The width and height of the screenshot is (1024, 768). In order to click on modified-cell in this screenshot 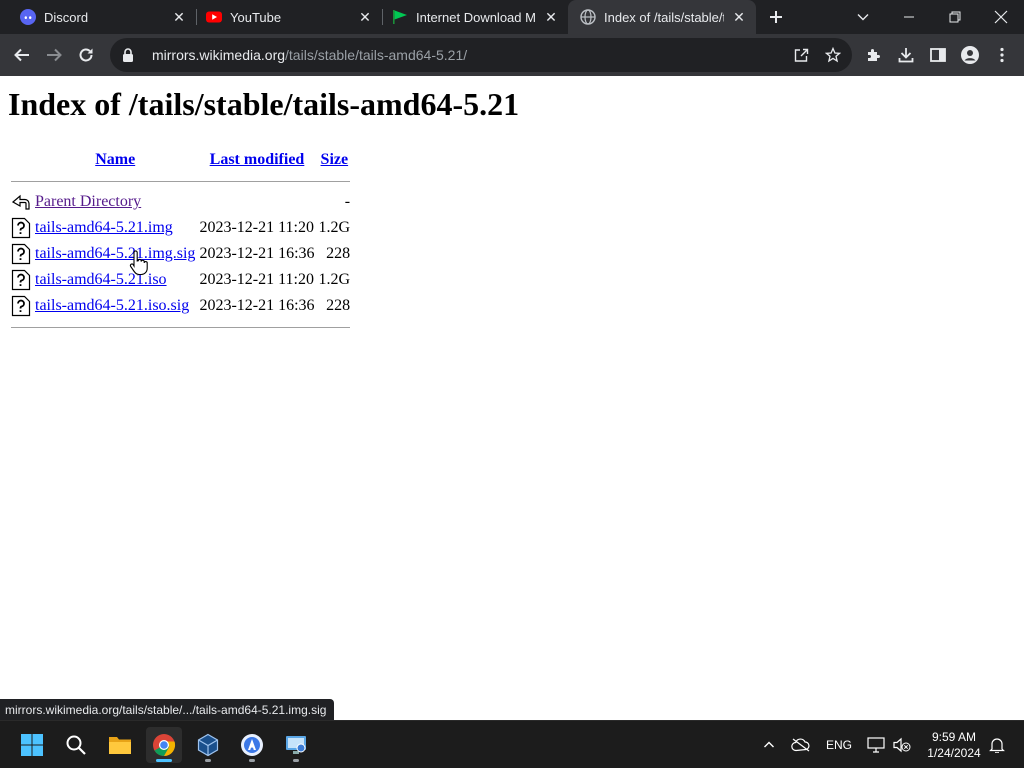, I will do `click(256, 202)`.